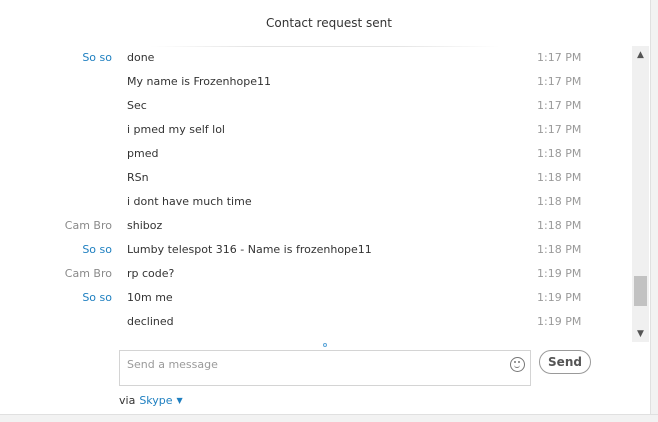 The width and height of the screenshot is (658, 422). I want to click on contact-request-status: Contact request sent, so click(329, 23).